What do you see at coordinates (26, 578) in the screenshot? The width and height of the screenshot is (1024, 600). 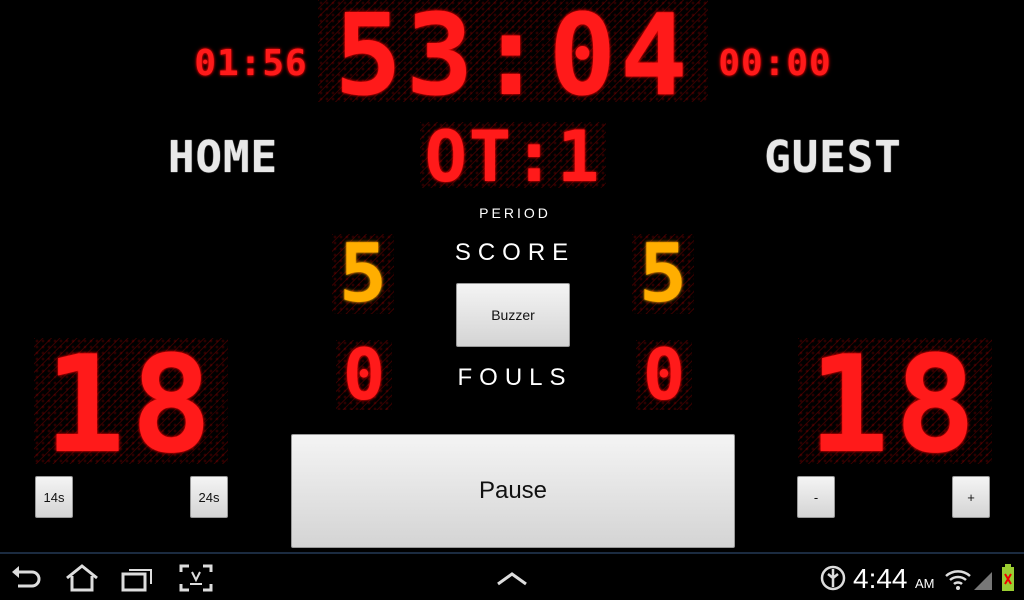 I see `back-icon` at bounding box center [26, 578].